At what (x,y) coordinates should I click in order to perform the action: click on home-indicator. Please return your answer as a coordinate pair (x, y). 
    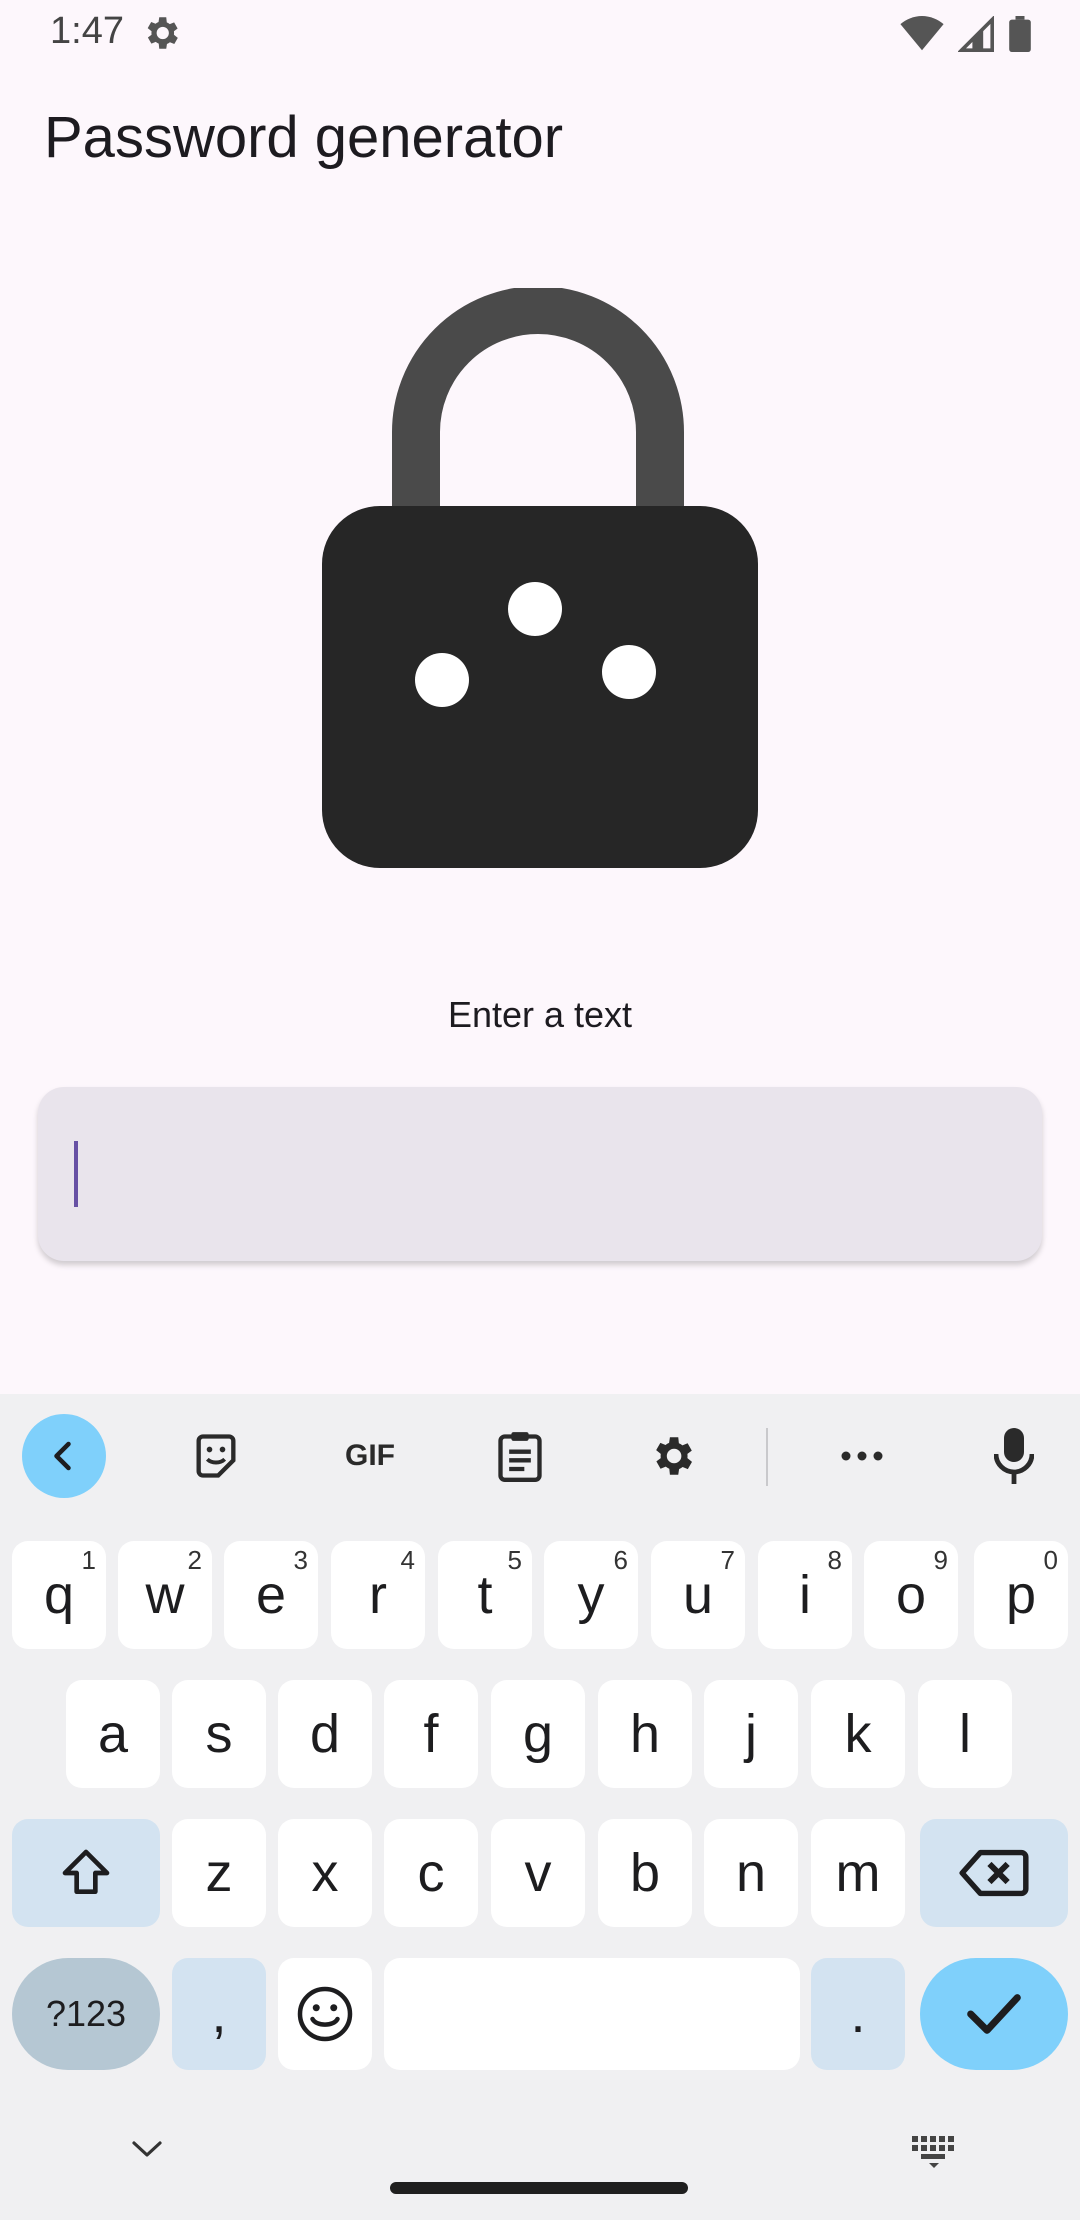
    Looking at the image, I should click on (539, 2188).